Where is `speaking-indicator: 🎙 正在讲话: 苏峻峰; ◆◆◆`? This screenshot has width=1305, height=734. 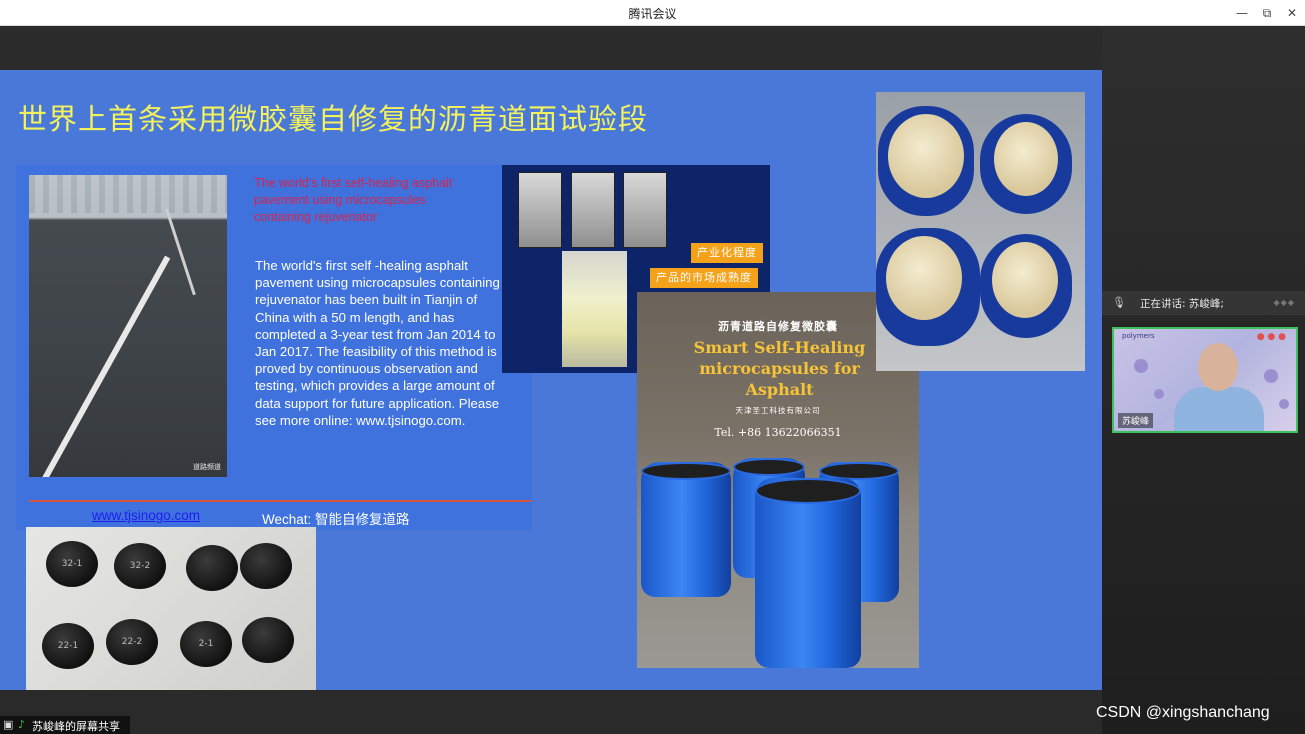
speaking-indicator: 🎙 正在讲话: 苏峻峰; ◆◆◆ is located at coordinates (1203, 303).